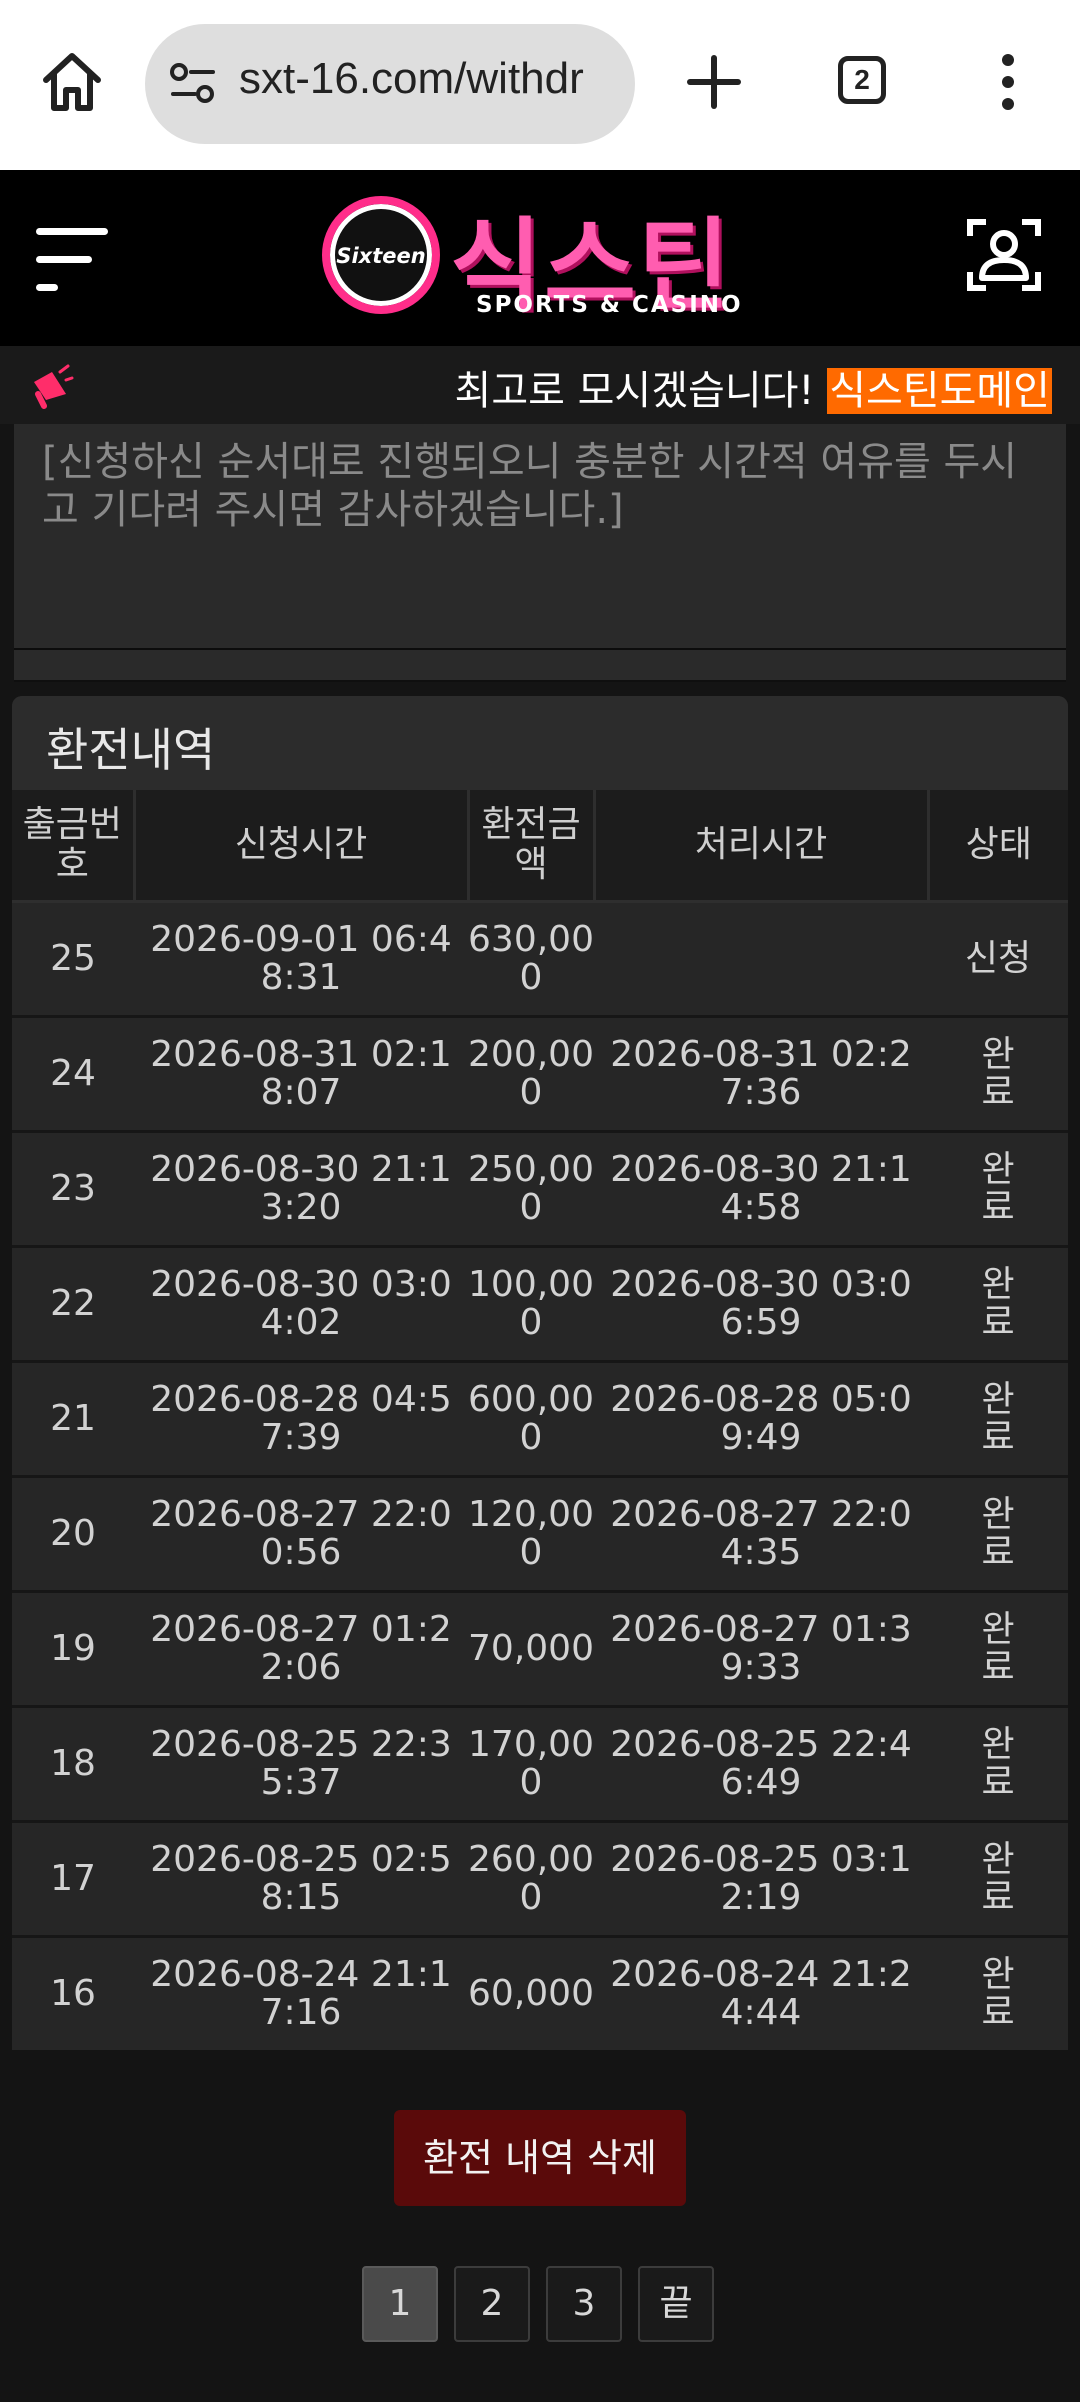 The width and height of the screenshot is (1080, 2402). Describe the element at coordinates (301, 1649) in the screenshot. I see `requested-time-cell: 2026-08-27 01:22:06` at that location.